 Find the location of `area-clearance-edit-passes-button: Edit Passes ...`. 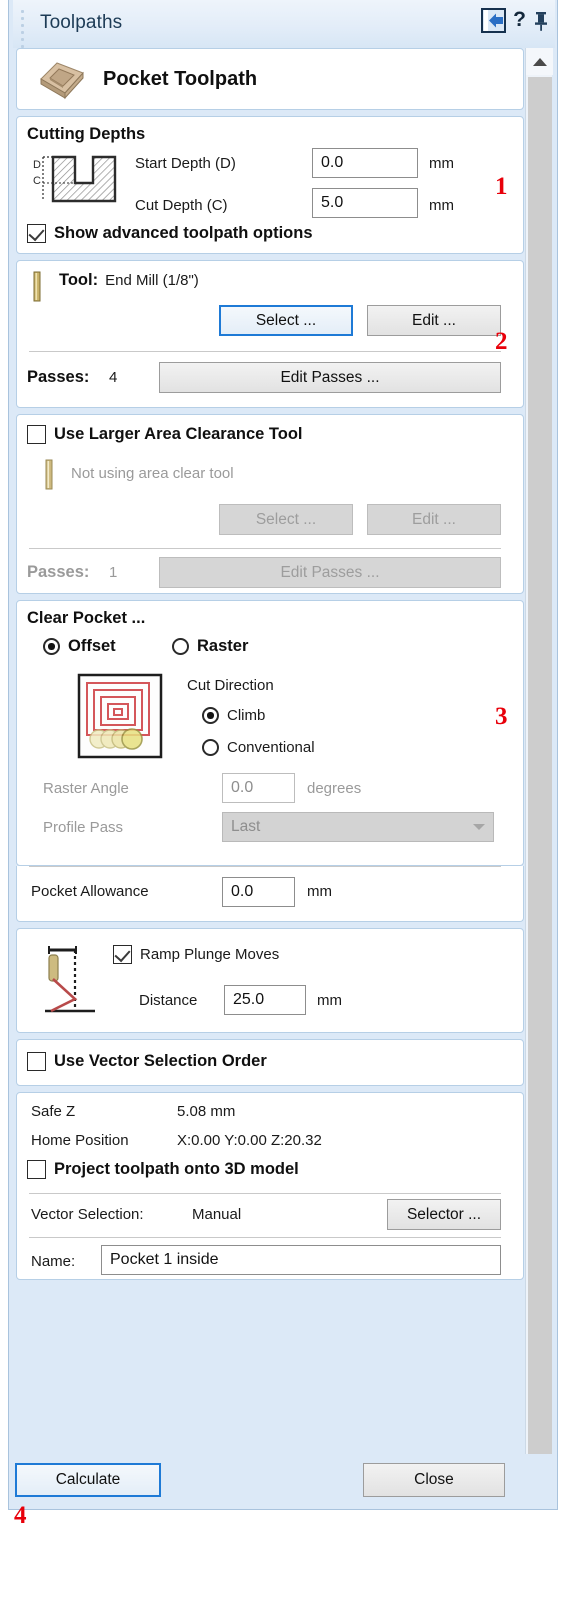

area-clearance-edit-passes-button: Edit Passes ... is located at coordinates (330, 572).